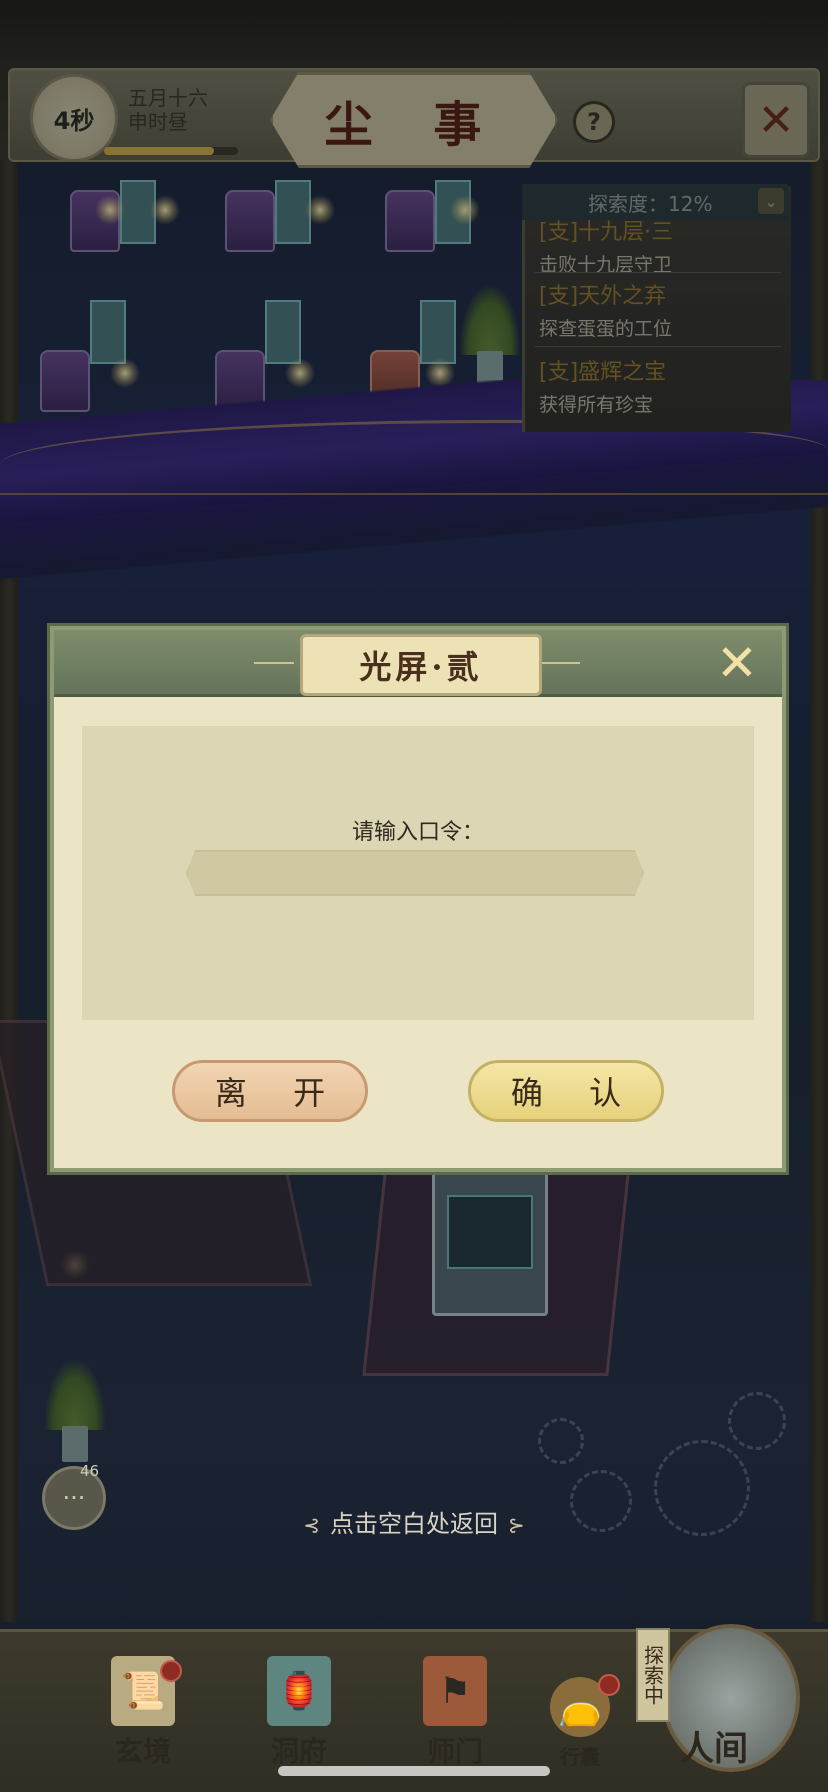 The height and width of the screenshot is (1792, 828). I want to click on banner-icon: ⚑, so click(455, 1691).